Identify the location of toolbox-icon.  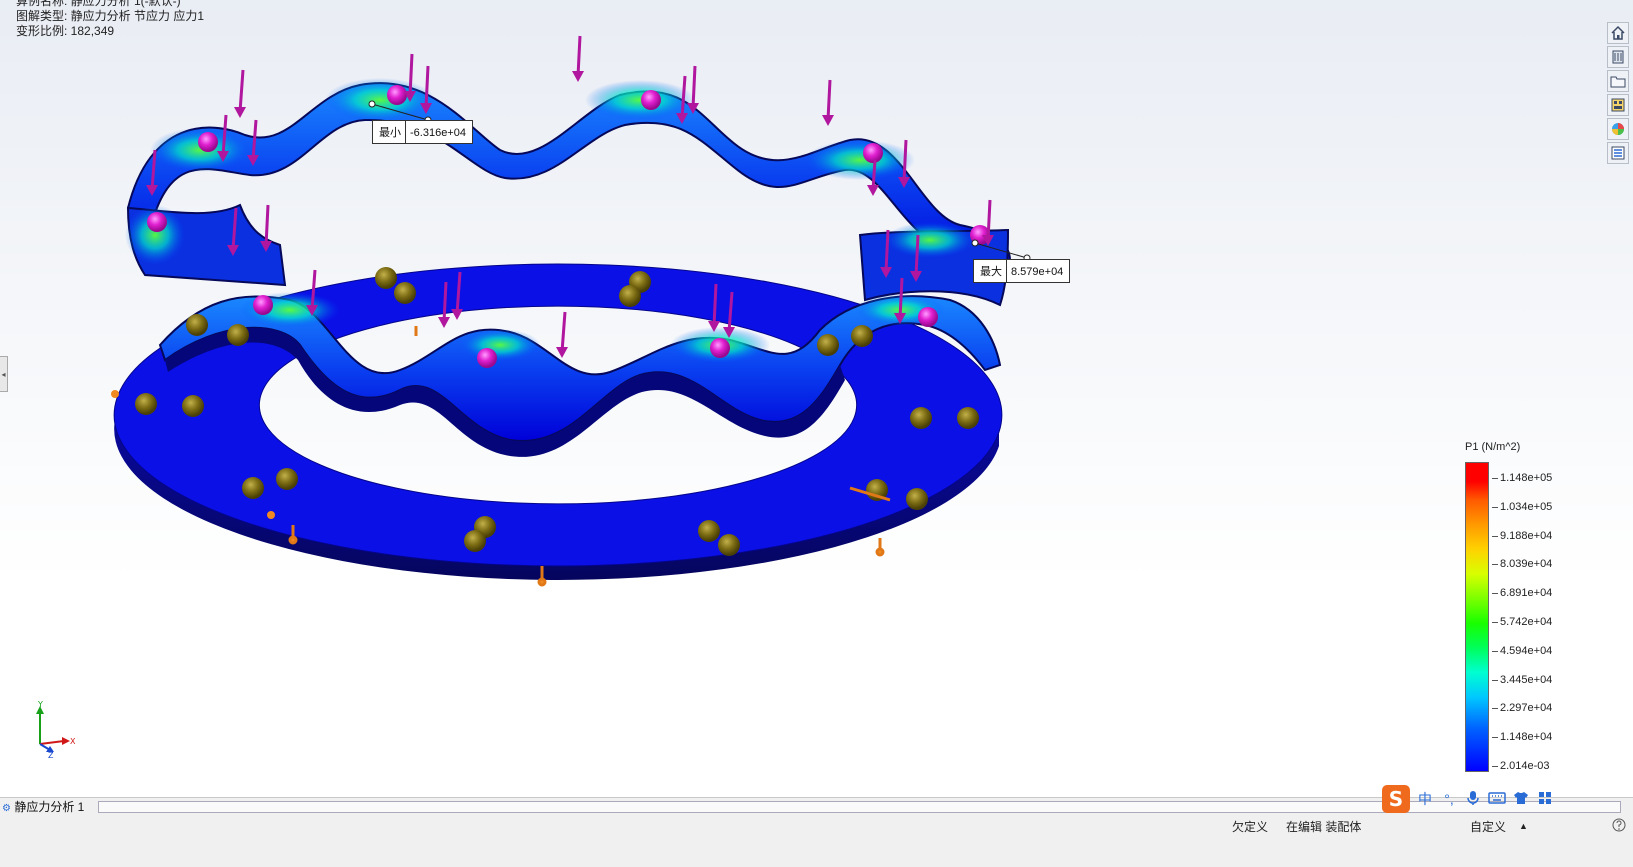
(1545, 799).